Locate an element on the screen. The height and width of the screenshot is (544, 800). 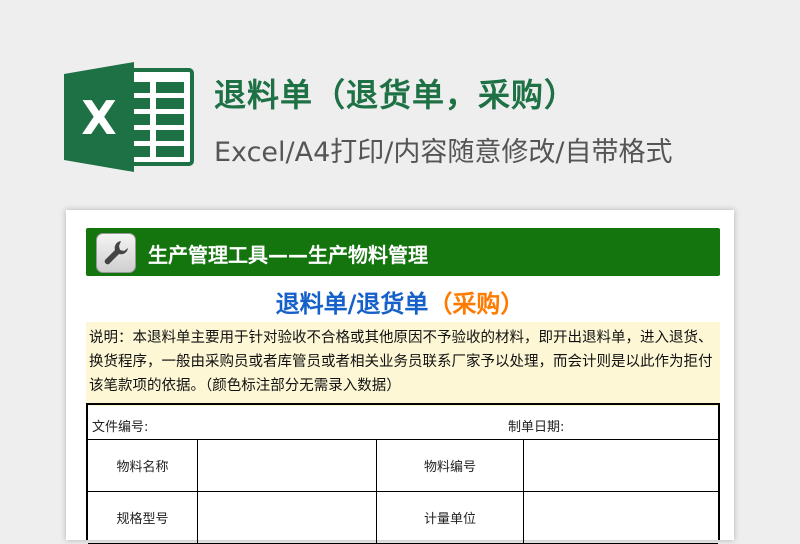
sheet-banner: 生产管理工具——生产物料管理 is located at coordinates (403, 252).